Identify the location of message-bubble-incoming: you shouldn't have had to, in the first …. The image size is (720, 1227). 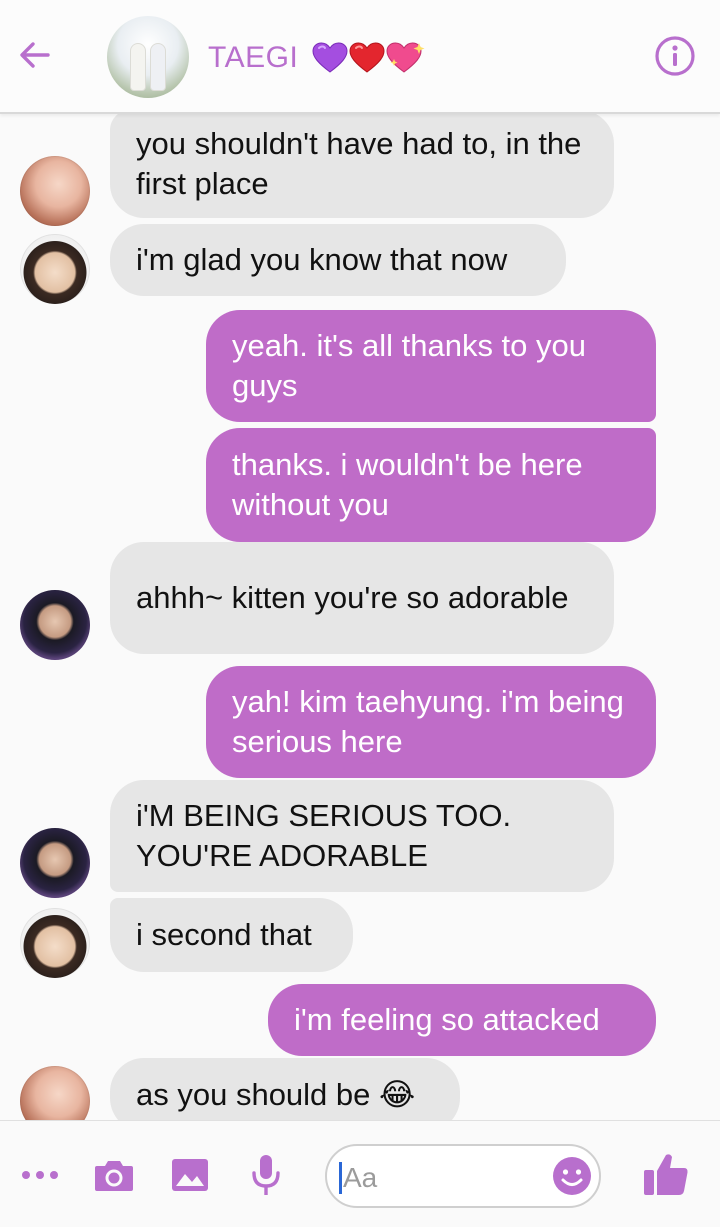
(362, 166).